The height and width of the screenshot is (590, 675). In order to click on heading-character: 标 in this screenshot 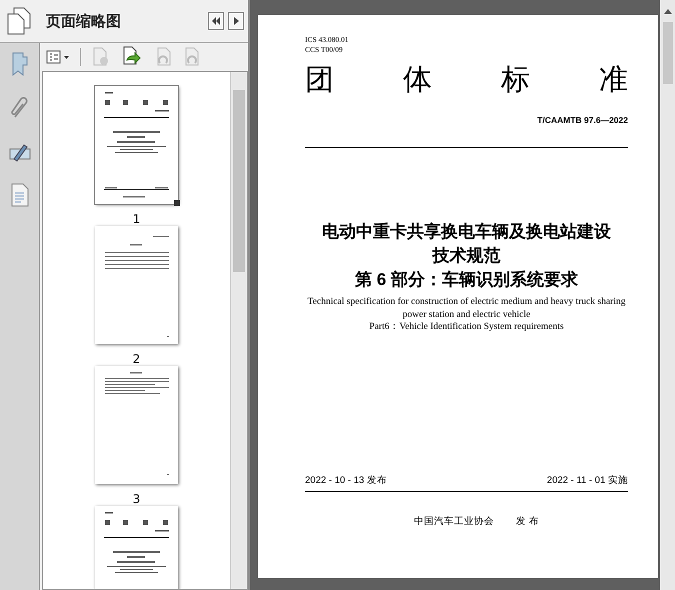, I will do `click(515, 80)`.